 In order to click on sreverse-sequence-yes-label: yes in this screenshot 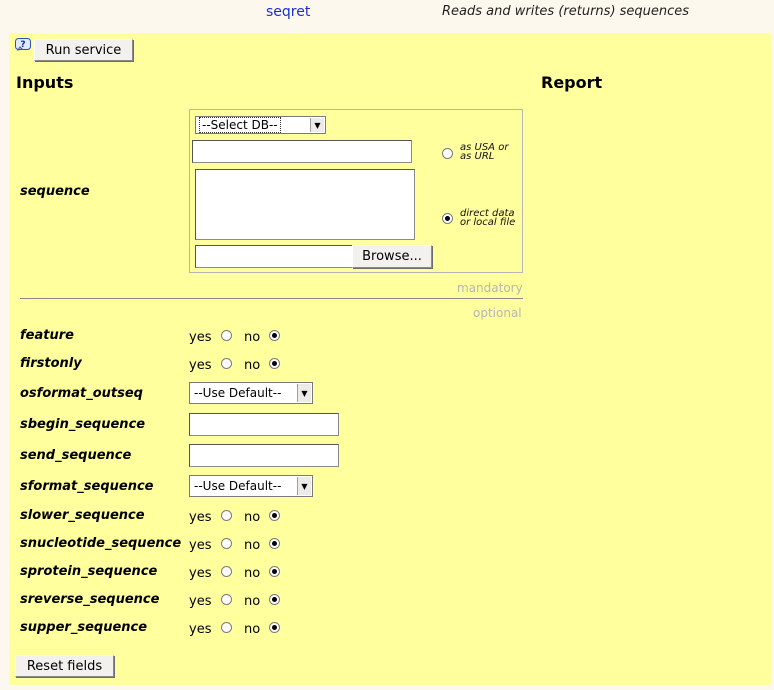, I will do `click(200, 601)`.